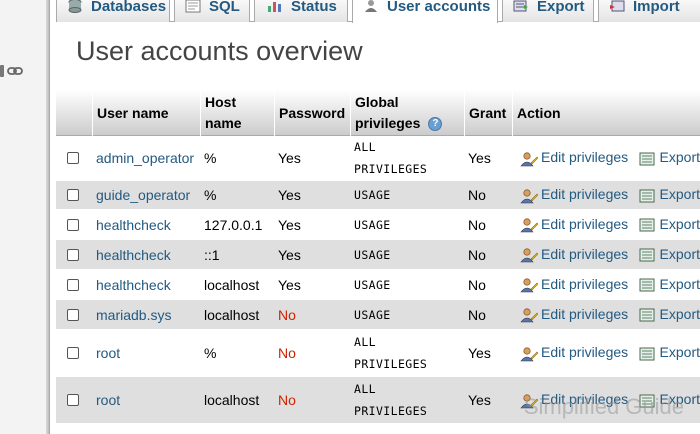 The image size is (700, 434). What do you see at coordinates (193, 6) in the screenshot?
I see `sql-icon` at bounding box center [193, 6].